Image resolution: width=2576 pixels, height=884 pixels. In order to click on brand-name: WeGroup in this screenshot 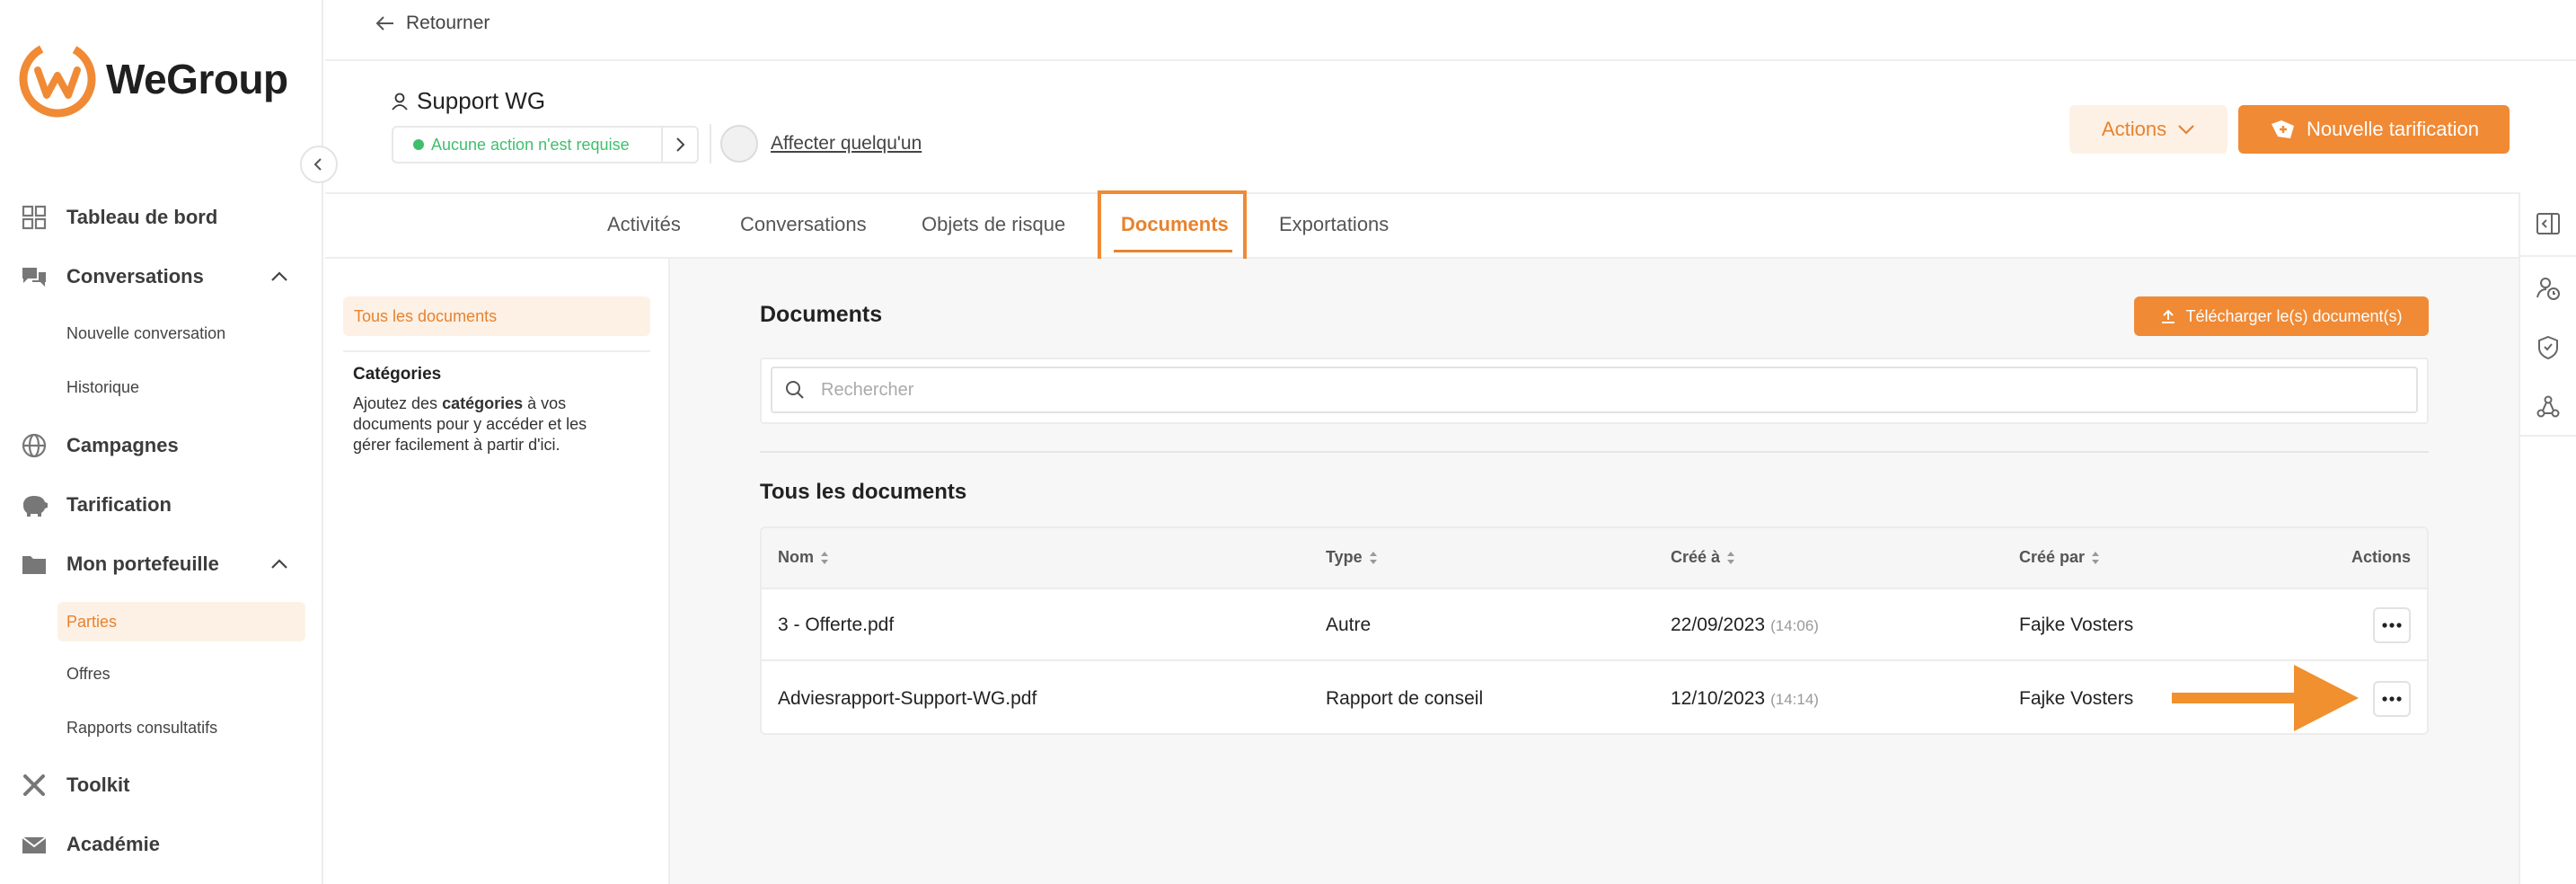, I will do `click(197, 79)`.